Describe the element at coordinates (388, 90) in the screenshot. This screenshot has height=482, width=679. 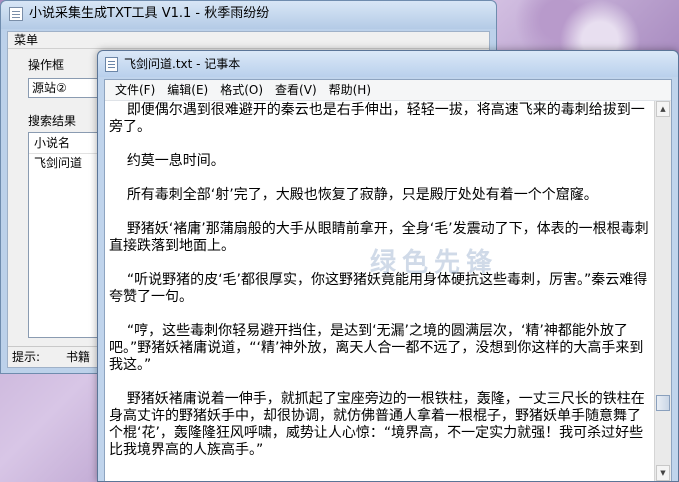
I see `notepad-menu-bar: 文件(F) 编辑(E) 格式(O) 查看(V) 帮助(H)` at that location.